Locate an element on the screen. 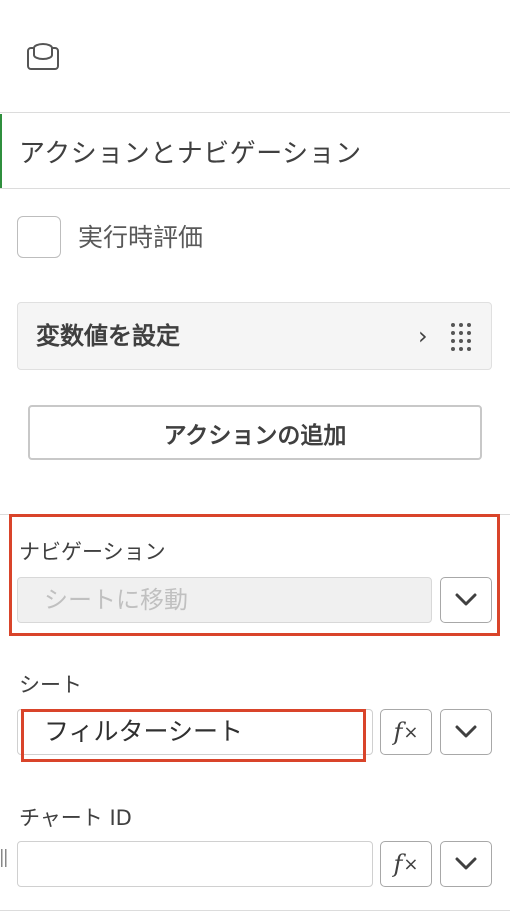 This screenshot has width=510, height=914. database-icon is located at coordinates (43, 55).